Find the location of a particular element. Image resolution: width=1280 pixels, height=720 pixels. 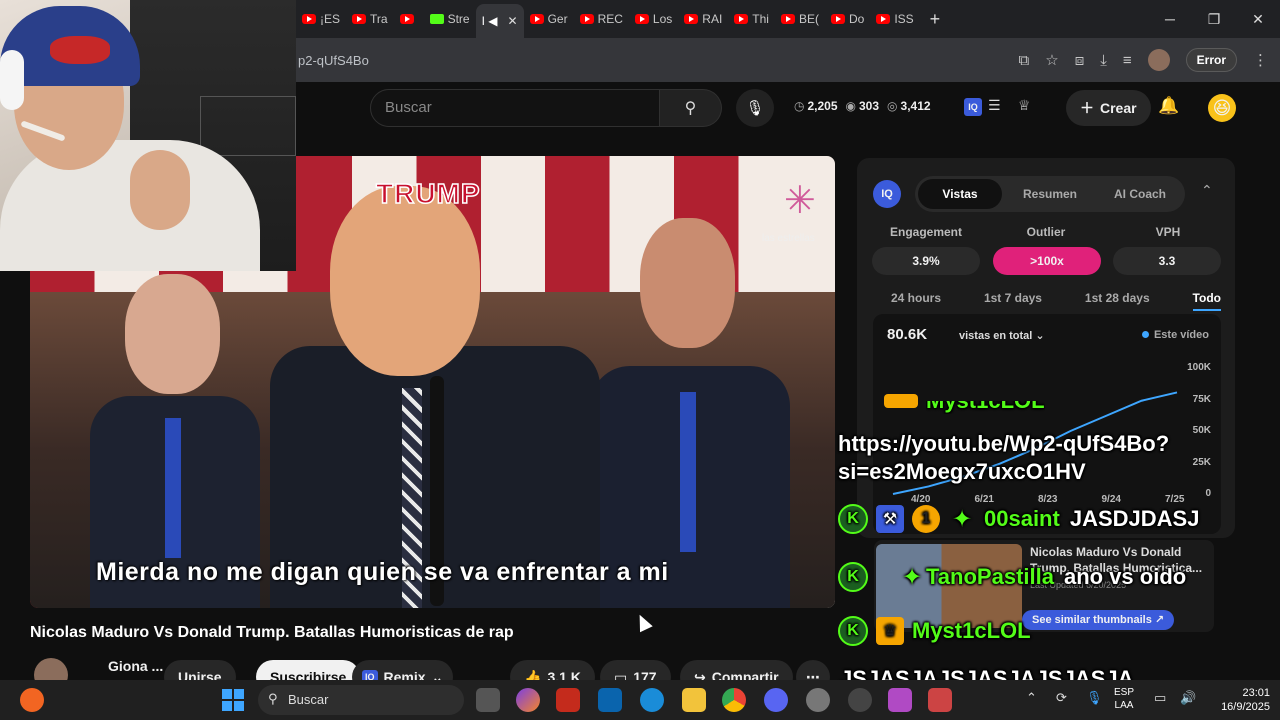

range-7d: 1st 7 days is located at coordinates (1013, 301).